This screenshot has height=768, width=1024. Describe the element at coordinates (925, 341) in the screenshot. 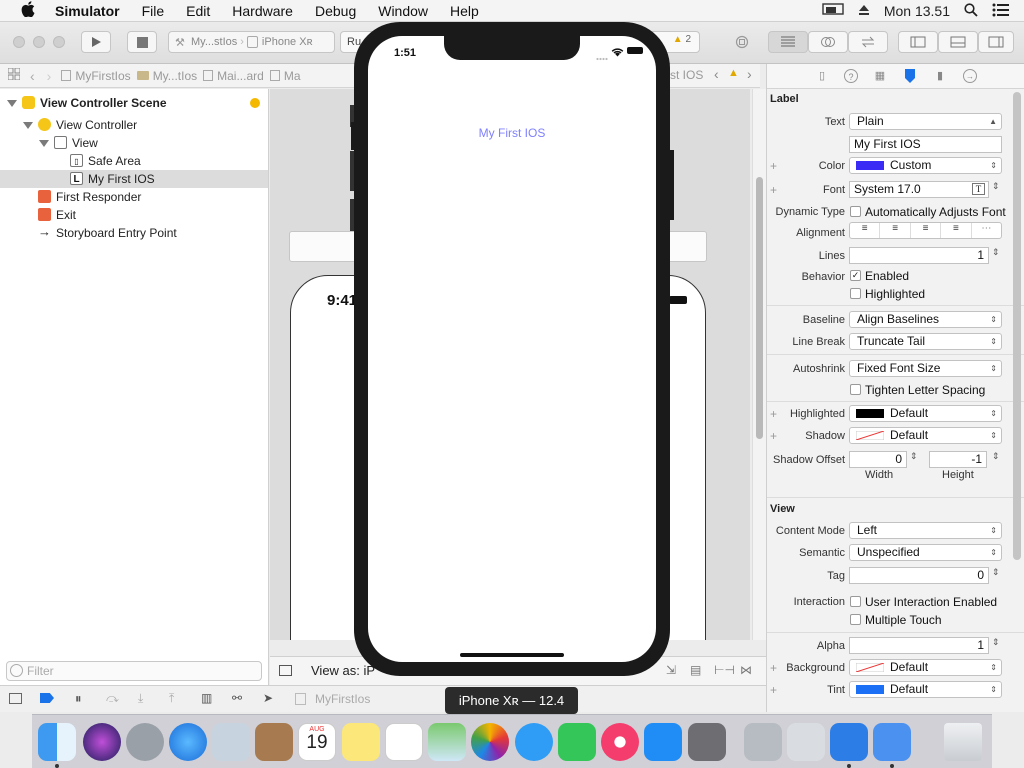

I see `line-break-popup: Truncate Tail ⇕` at that location.